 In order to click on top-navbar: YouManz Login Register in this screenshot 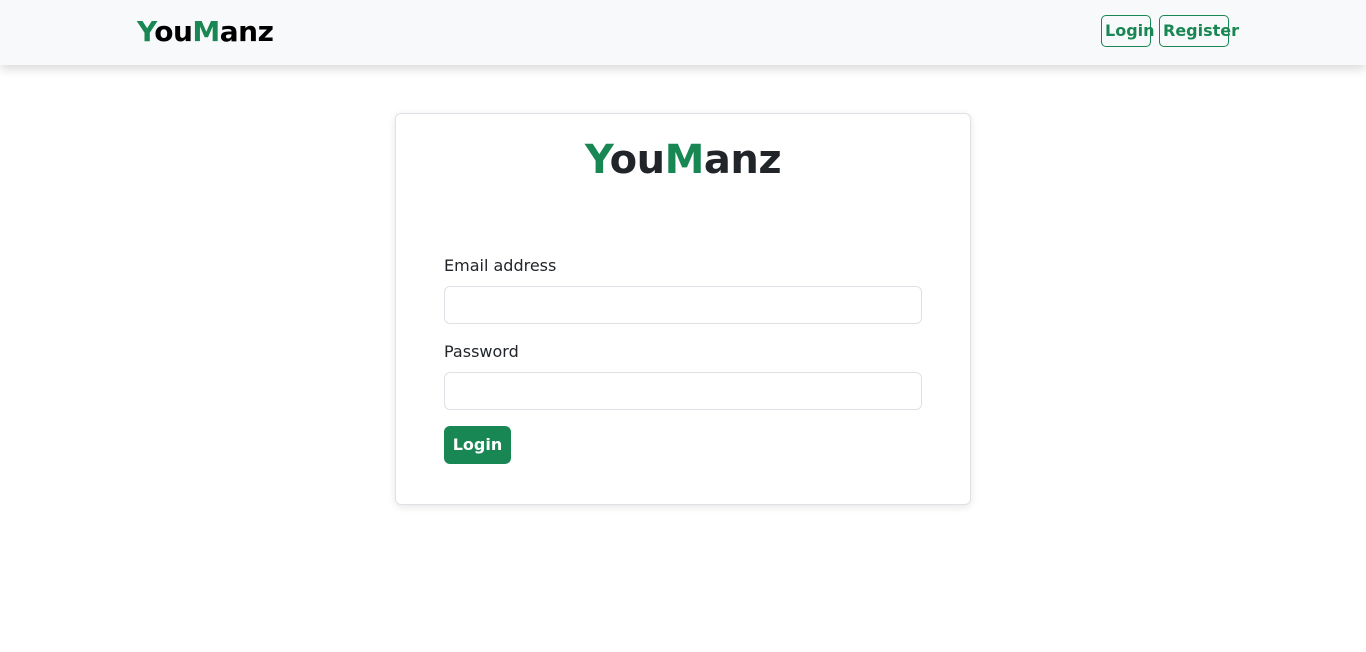, I will do `click(683, 32)`.